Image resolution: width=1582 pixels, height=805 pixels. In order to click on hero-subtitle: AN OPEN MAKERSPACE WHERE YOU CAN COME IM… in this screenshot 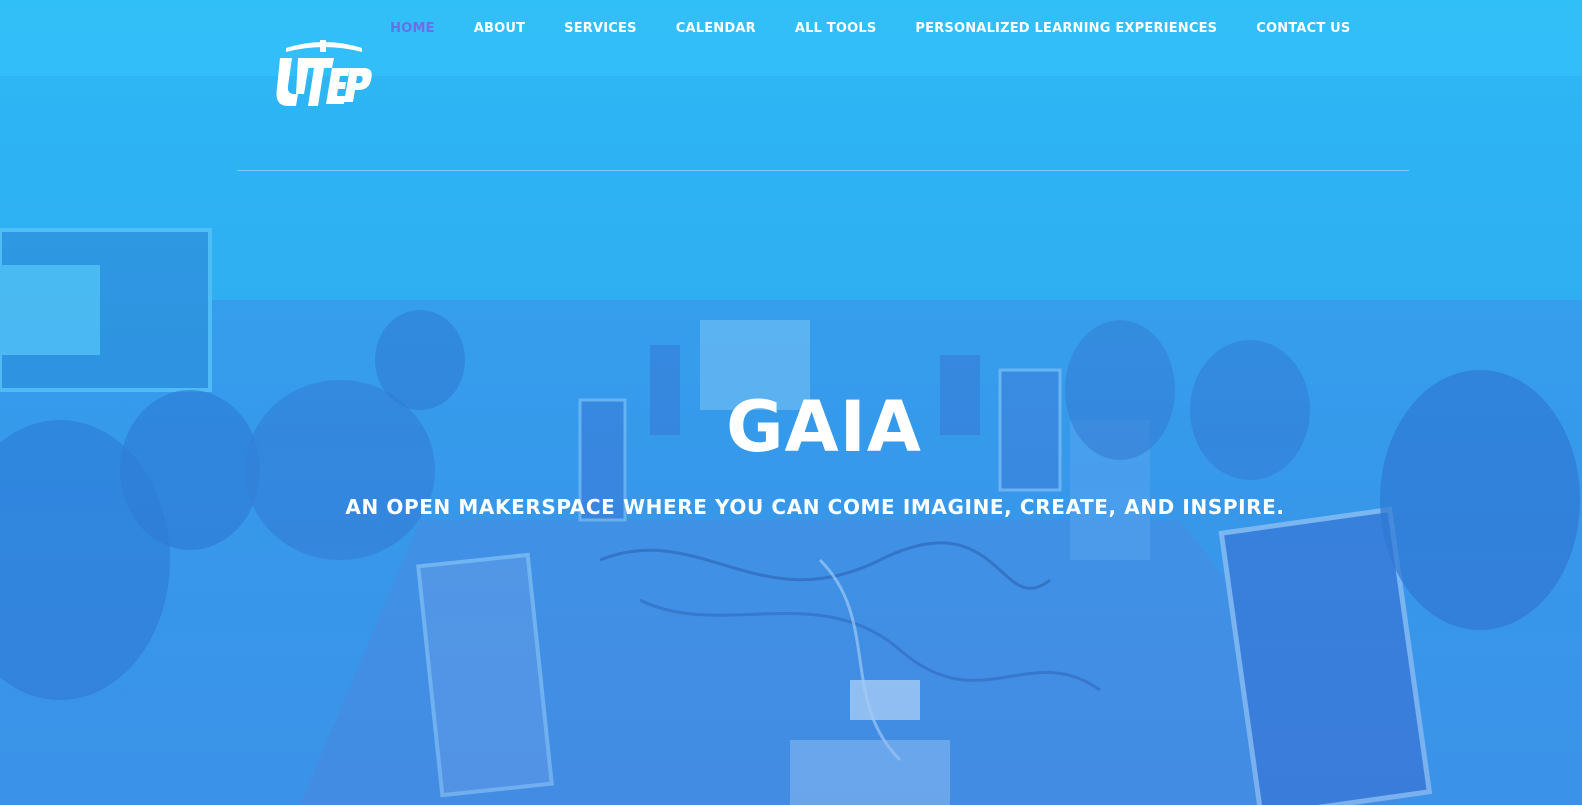, I will do `click(815, 507)`.